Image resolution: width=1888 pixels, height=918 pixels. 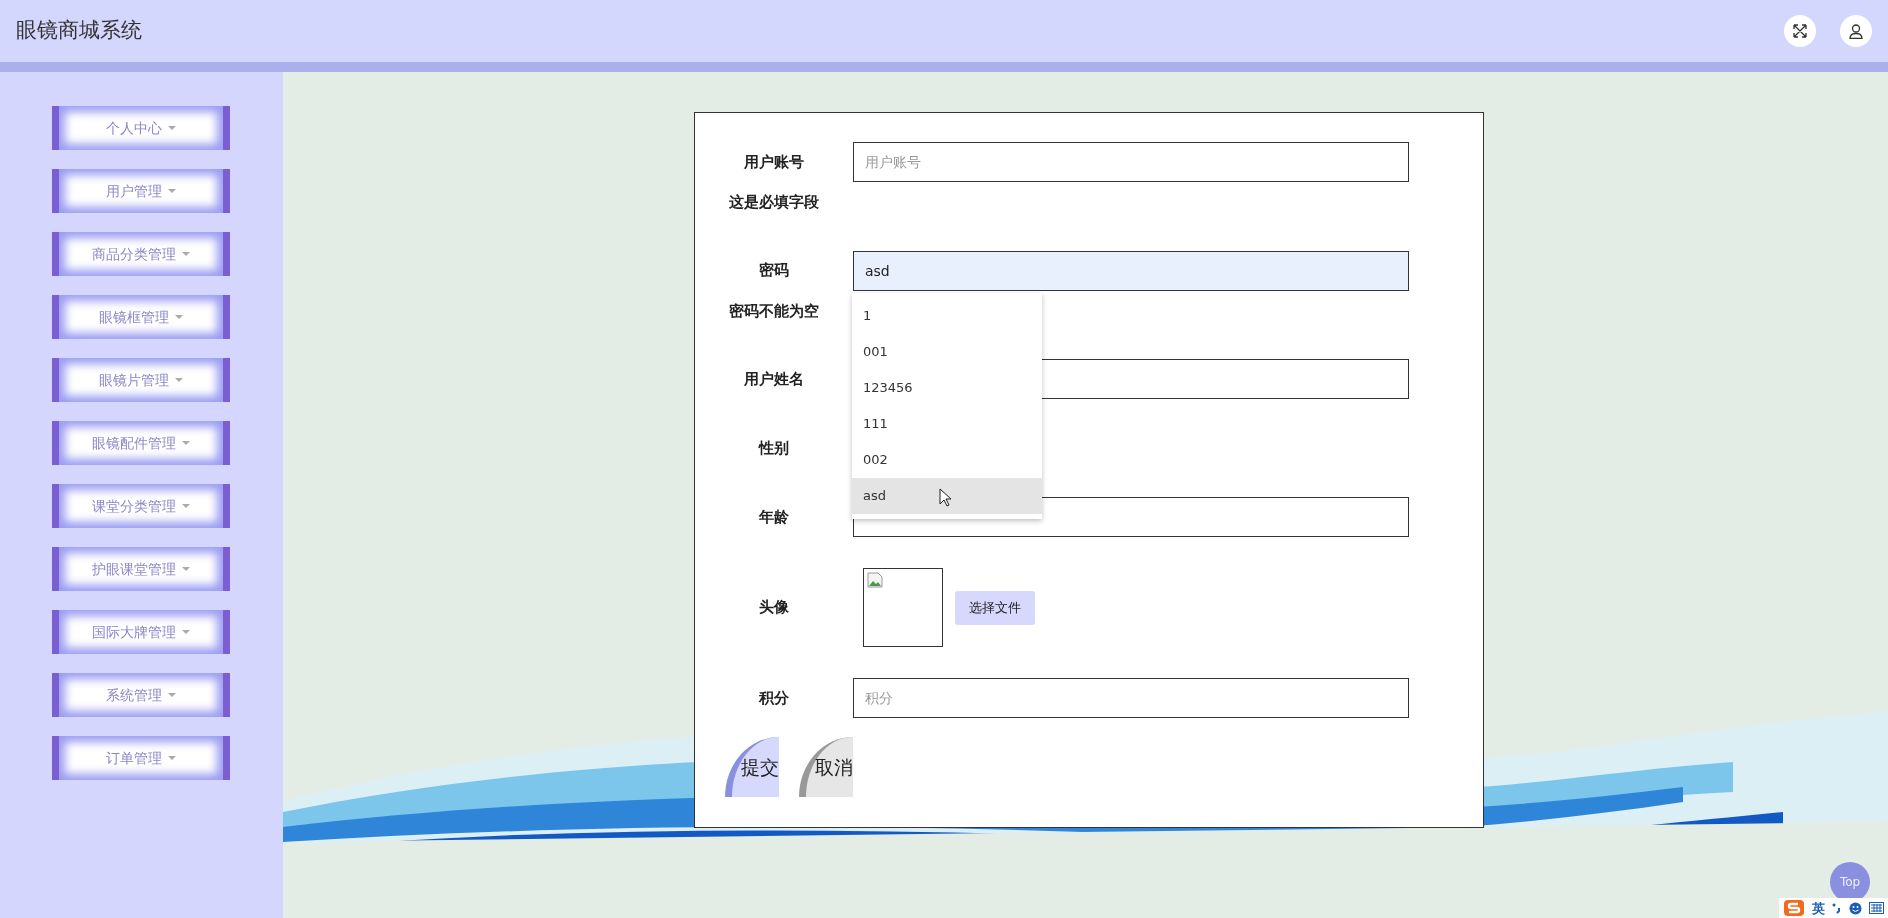 What do you see at coordinates (1131, 270) in the screenshot?
I see `input-field: asd` at bounding box center [1131, 270].